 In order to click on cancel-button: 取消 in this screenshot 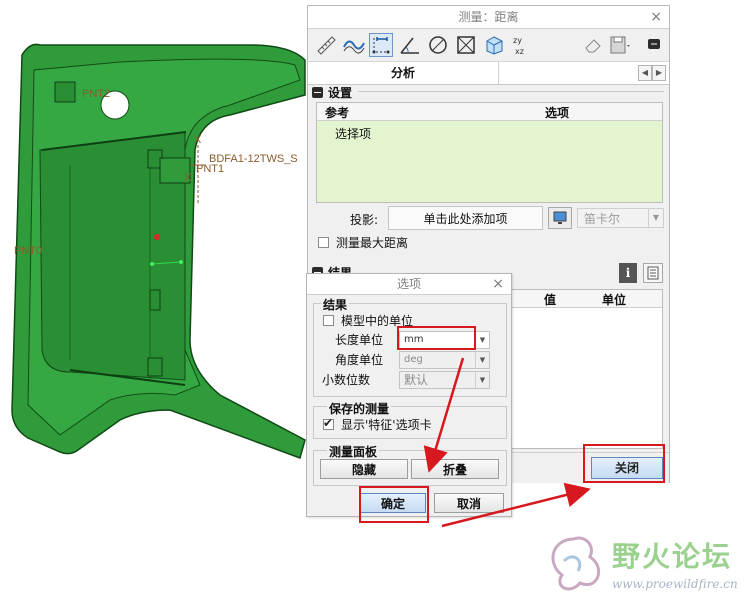, I will do `click(469, 503)`.